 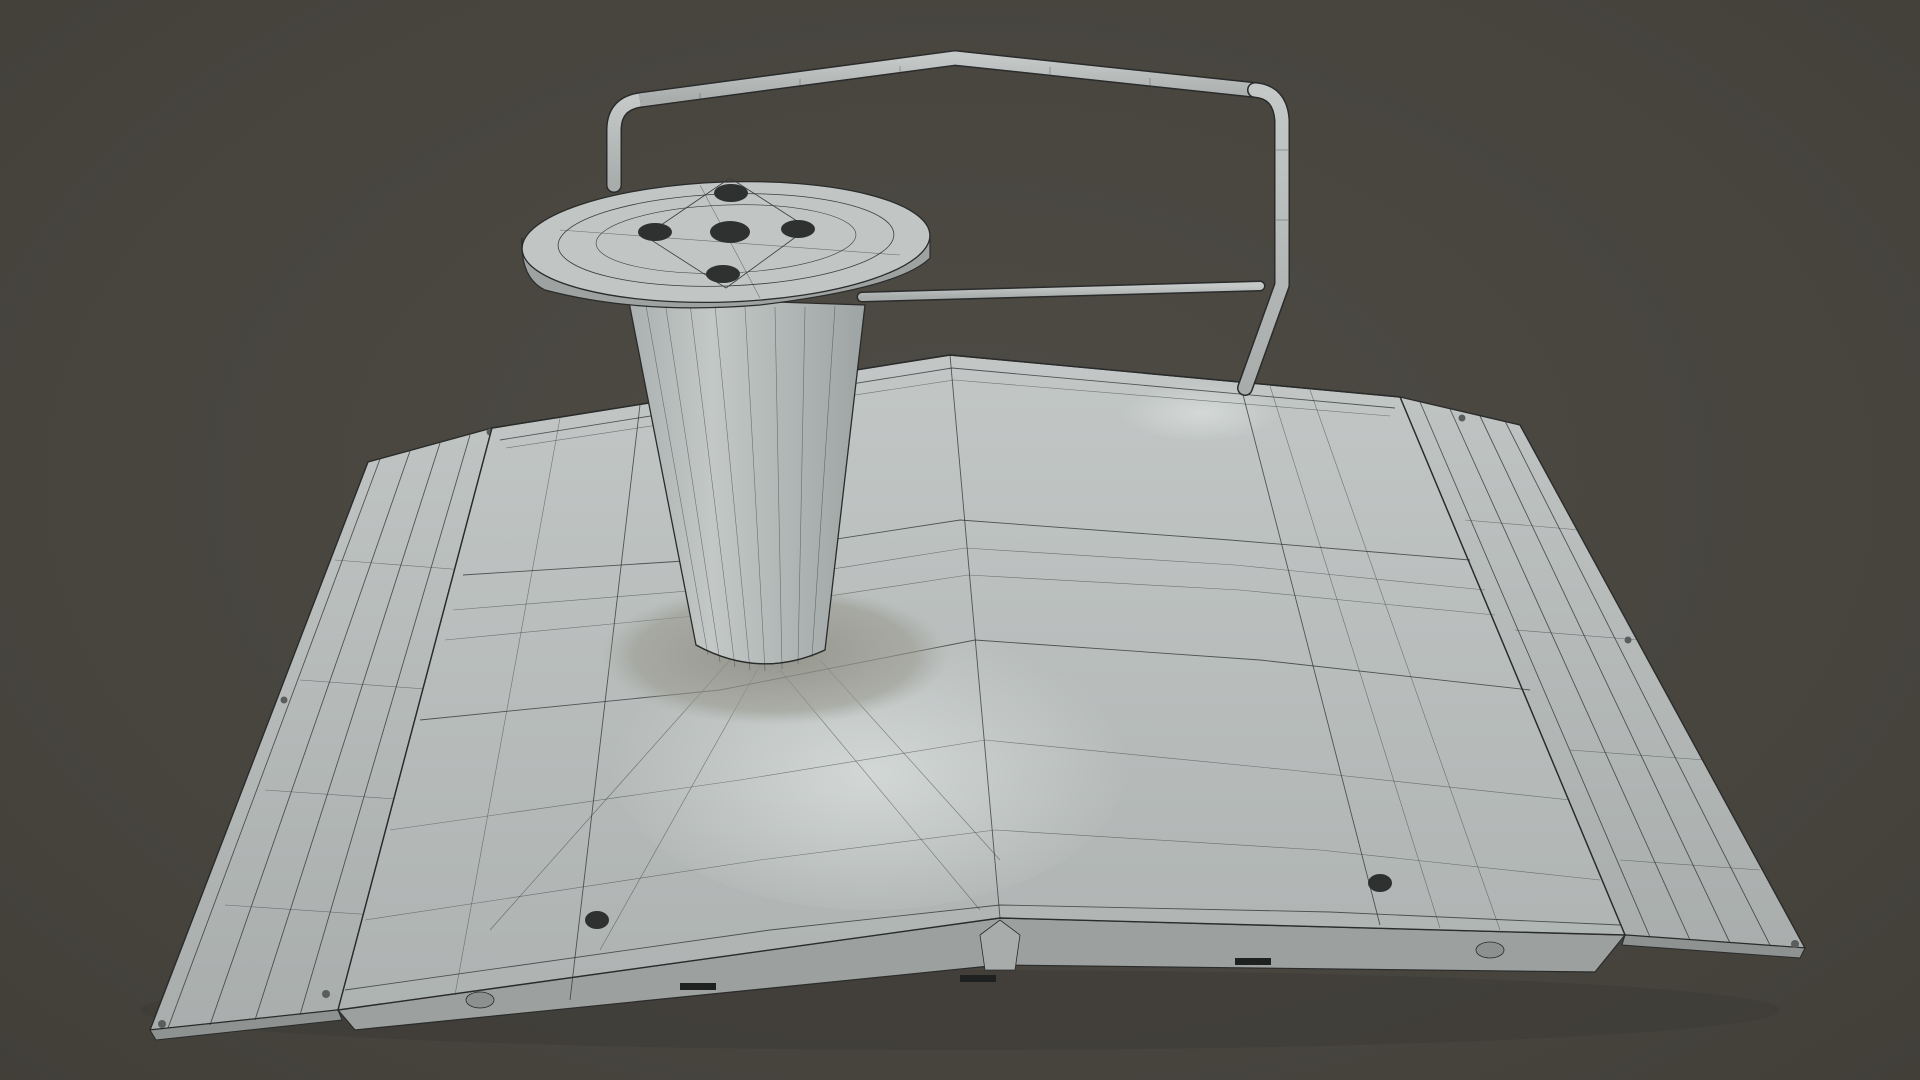 I want to click on oval-top-plate, so click(x=726, y=242).